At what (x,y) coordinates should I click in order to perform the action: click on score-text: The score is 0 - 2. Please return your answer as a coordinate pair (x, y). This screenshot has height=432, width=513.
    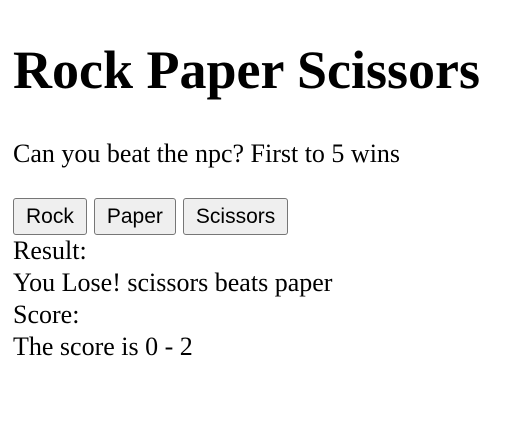
    Looking at the image, I should click on (103, 346).